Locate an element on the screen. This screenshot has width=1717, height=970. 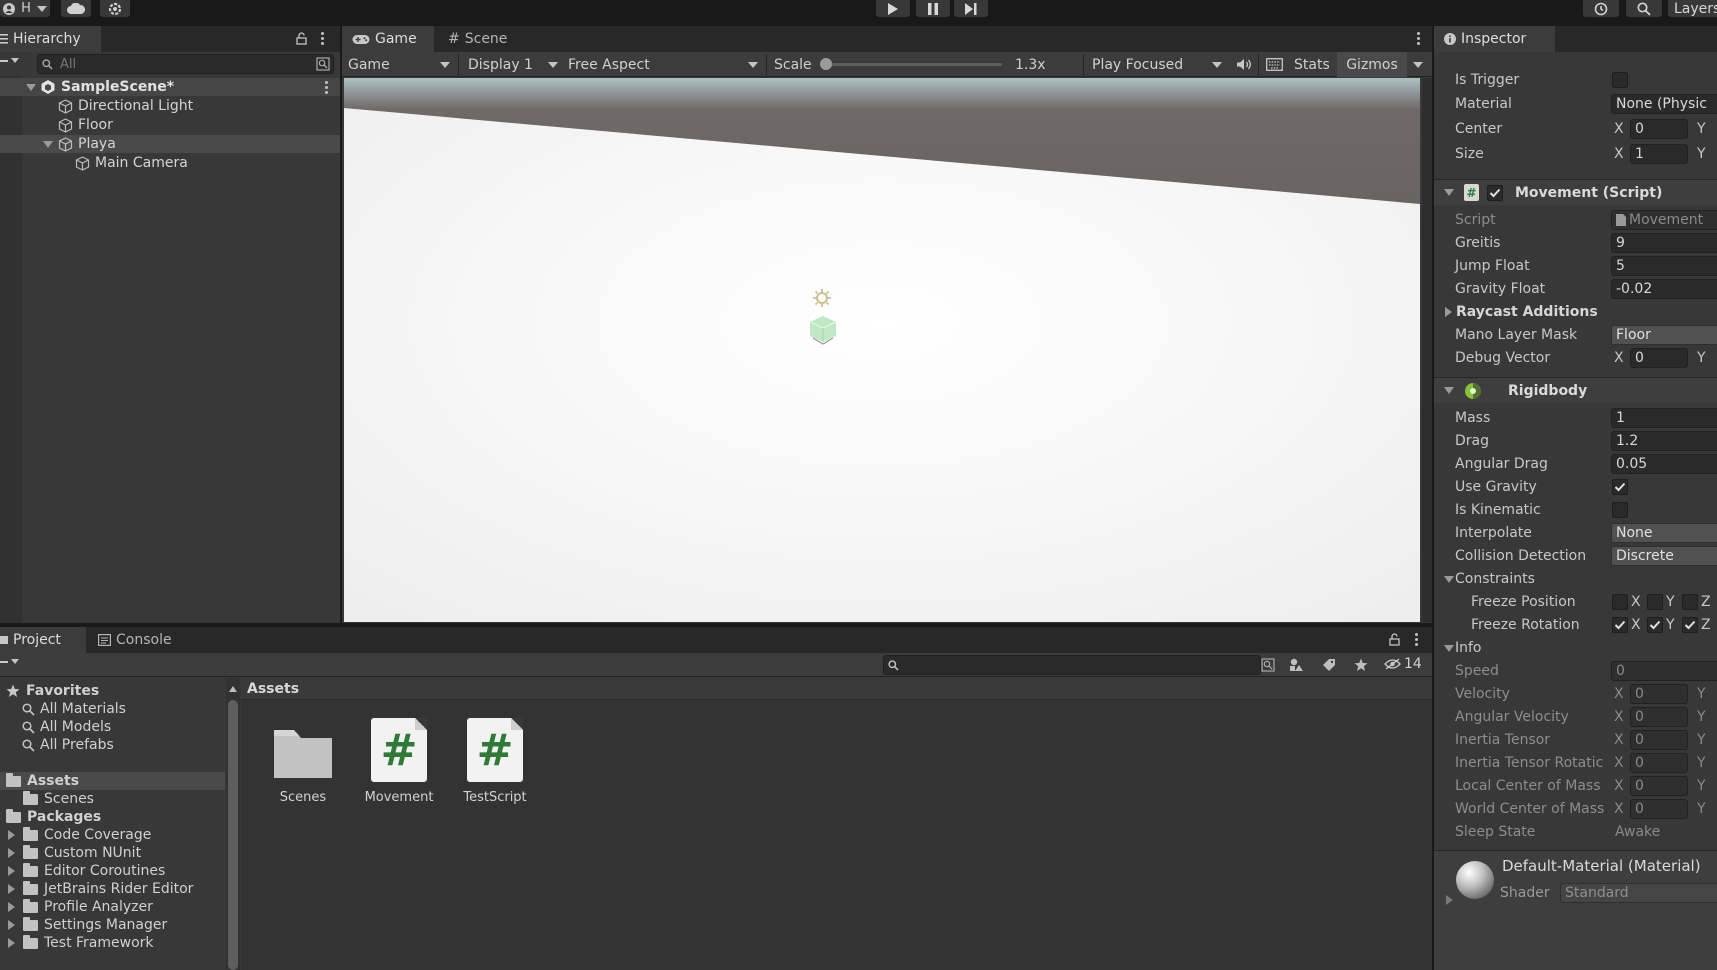
audio-icon is located at coordinates (1244, 64).